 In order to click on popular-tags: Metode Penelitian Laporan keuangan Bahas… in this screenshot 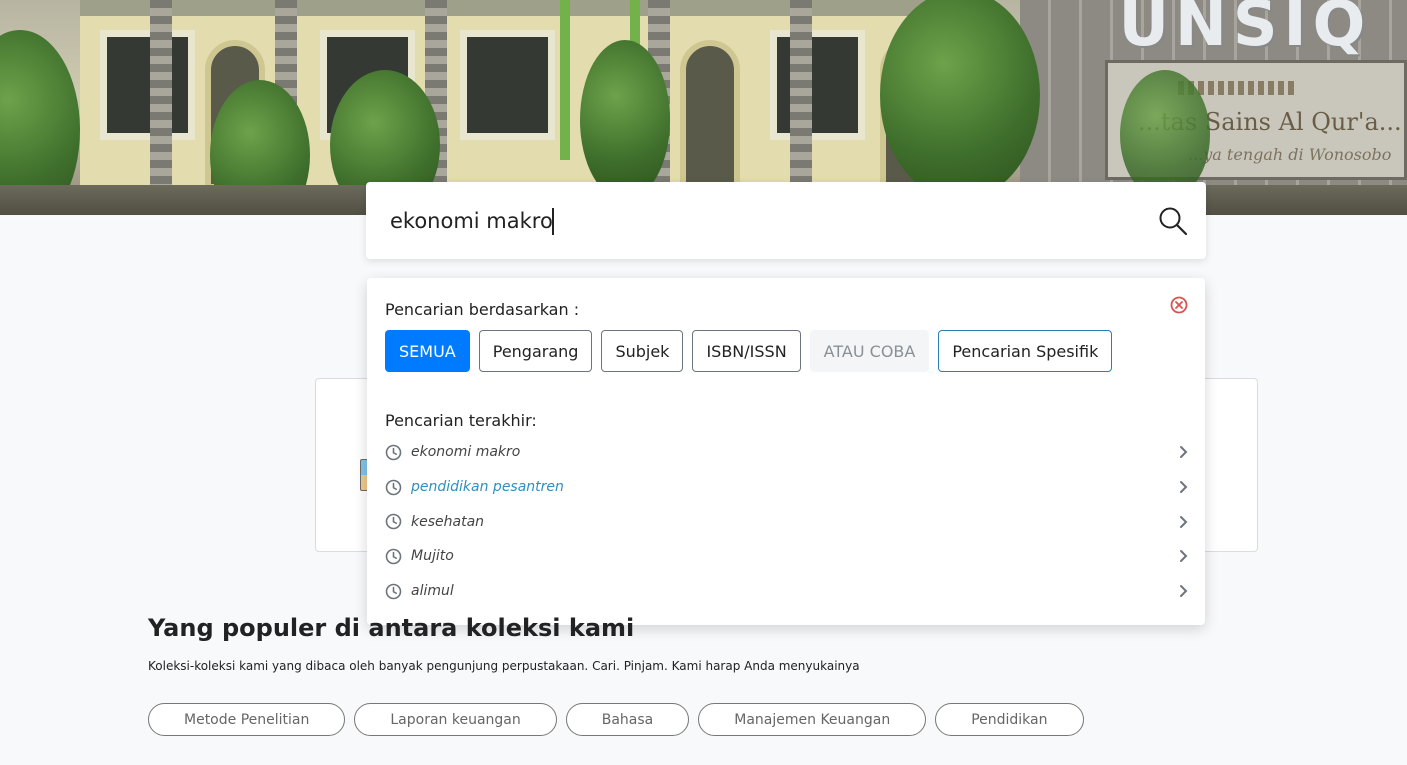, I will do `click(616, 719)`.